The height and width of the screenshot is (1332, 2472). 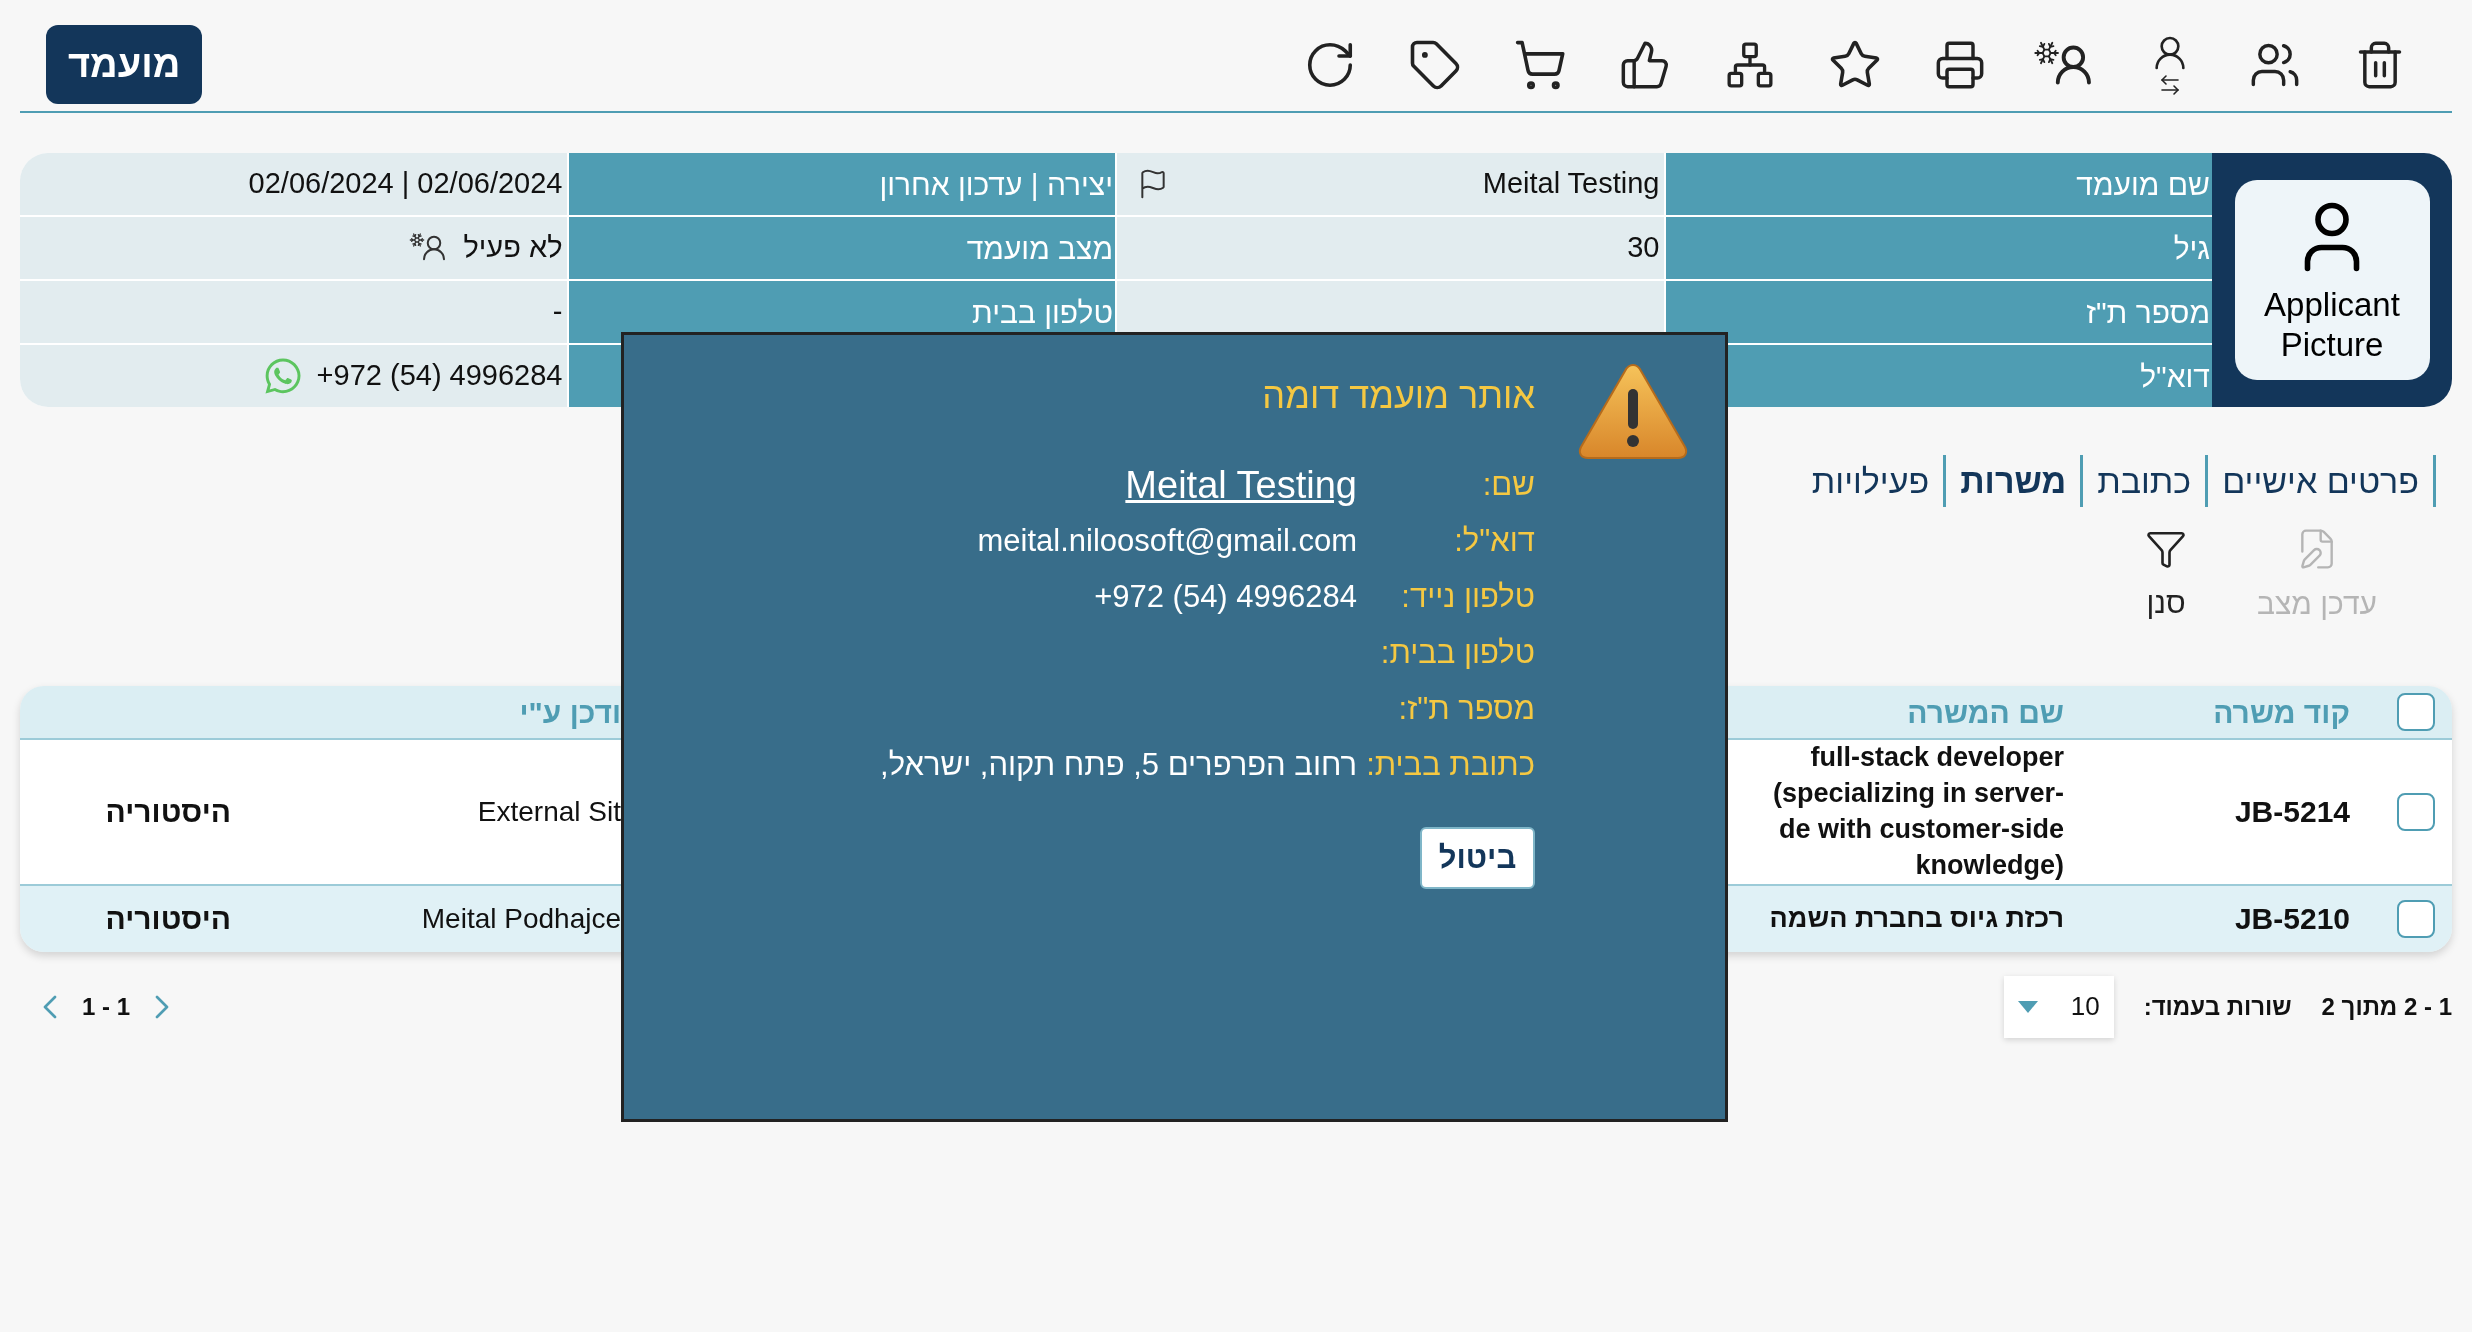 I want to click on info-value: 02/06/2024 | 02/06/2024, so click(x=405, y=184).